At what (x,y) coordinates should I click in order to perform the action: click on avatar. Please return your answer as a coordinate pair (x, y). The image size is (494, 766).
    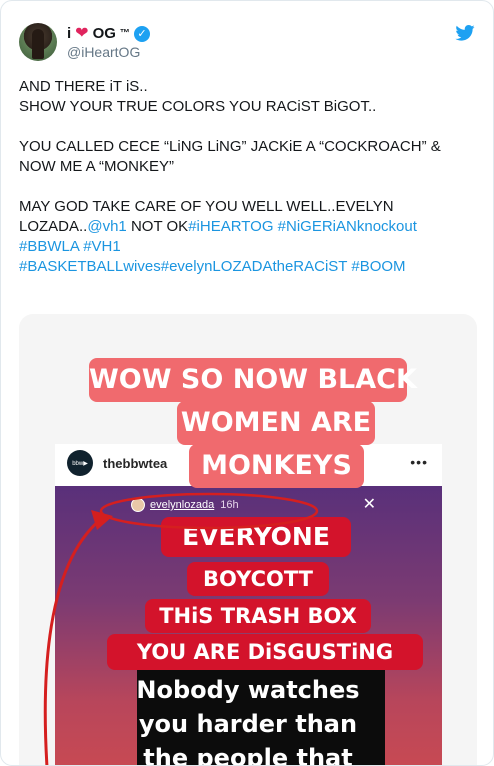
    Looking at the image, I should click on (38, 42).